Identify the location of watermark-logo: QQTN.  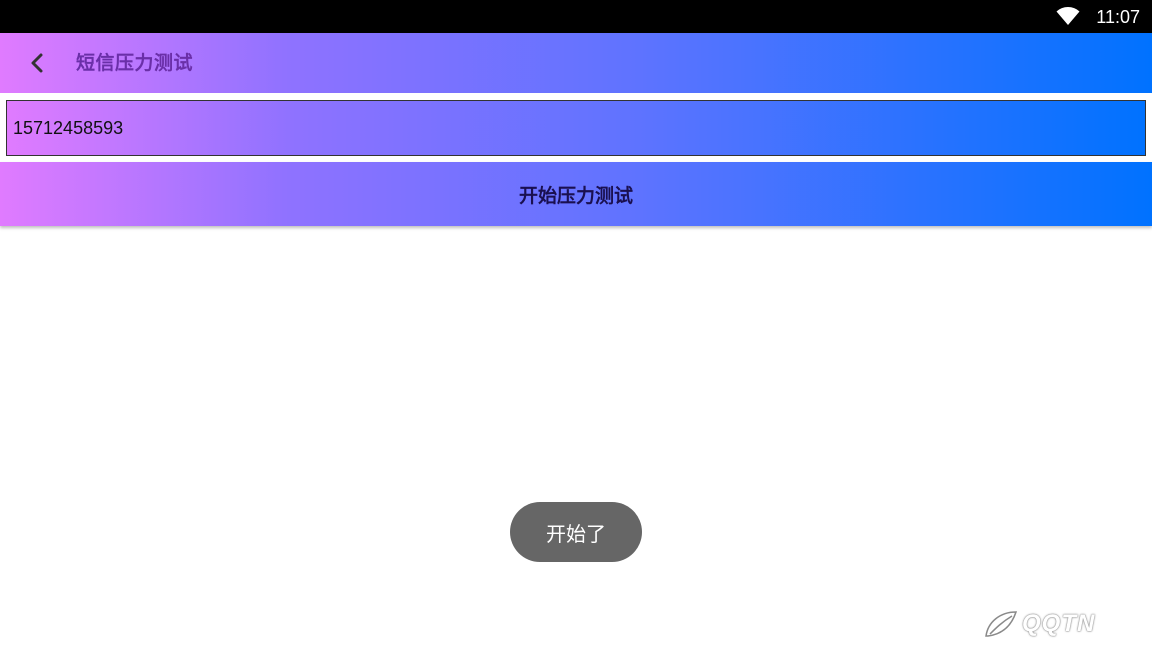
(1063, 624).